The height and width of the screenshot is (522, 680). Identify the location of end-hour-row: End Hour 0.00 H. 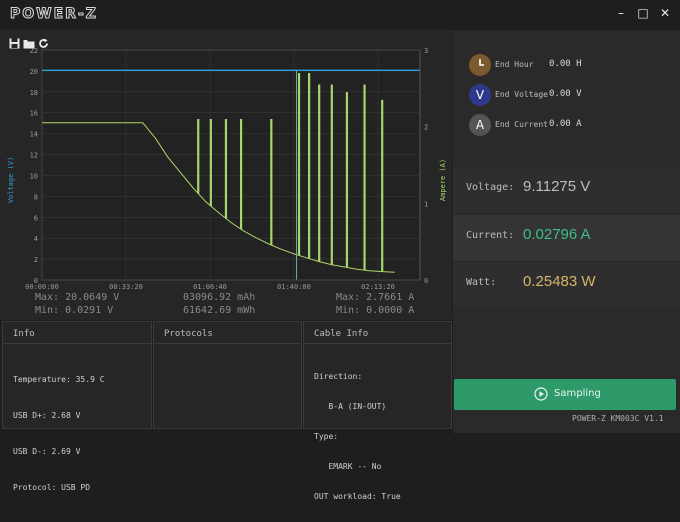
(569, 66).